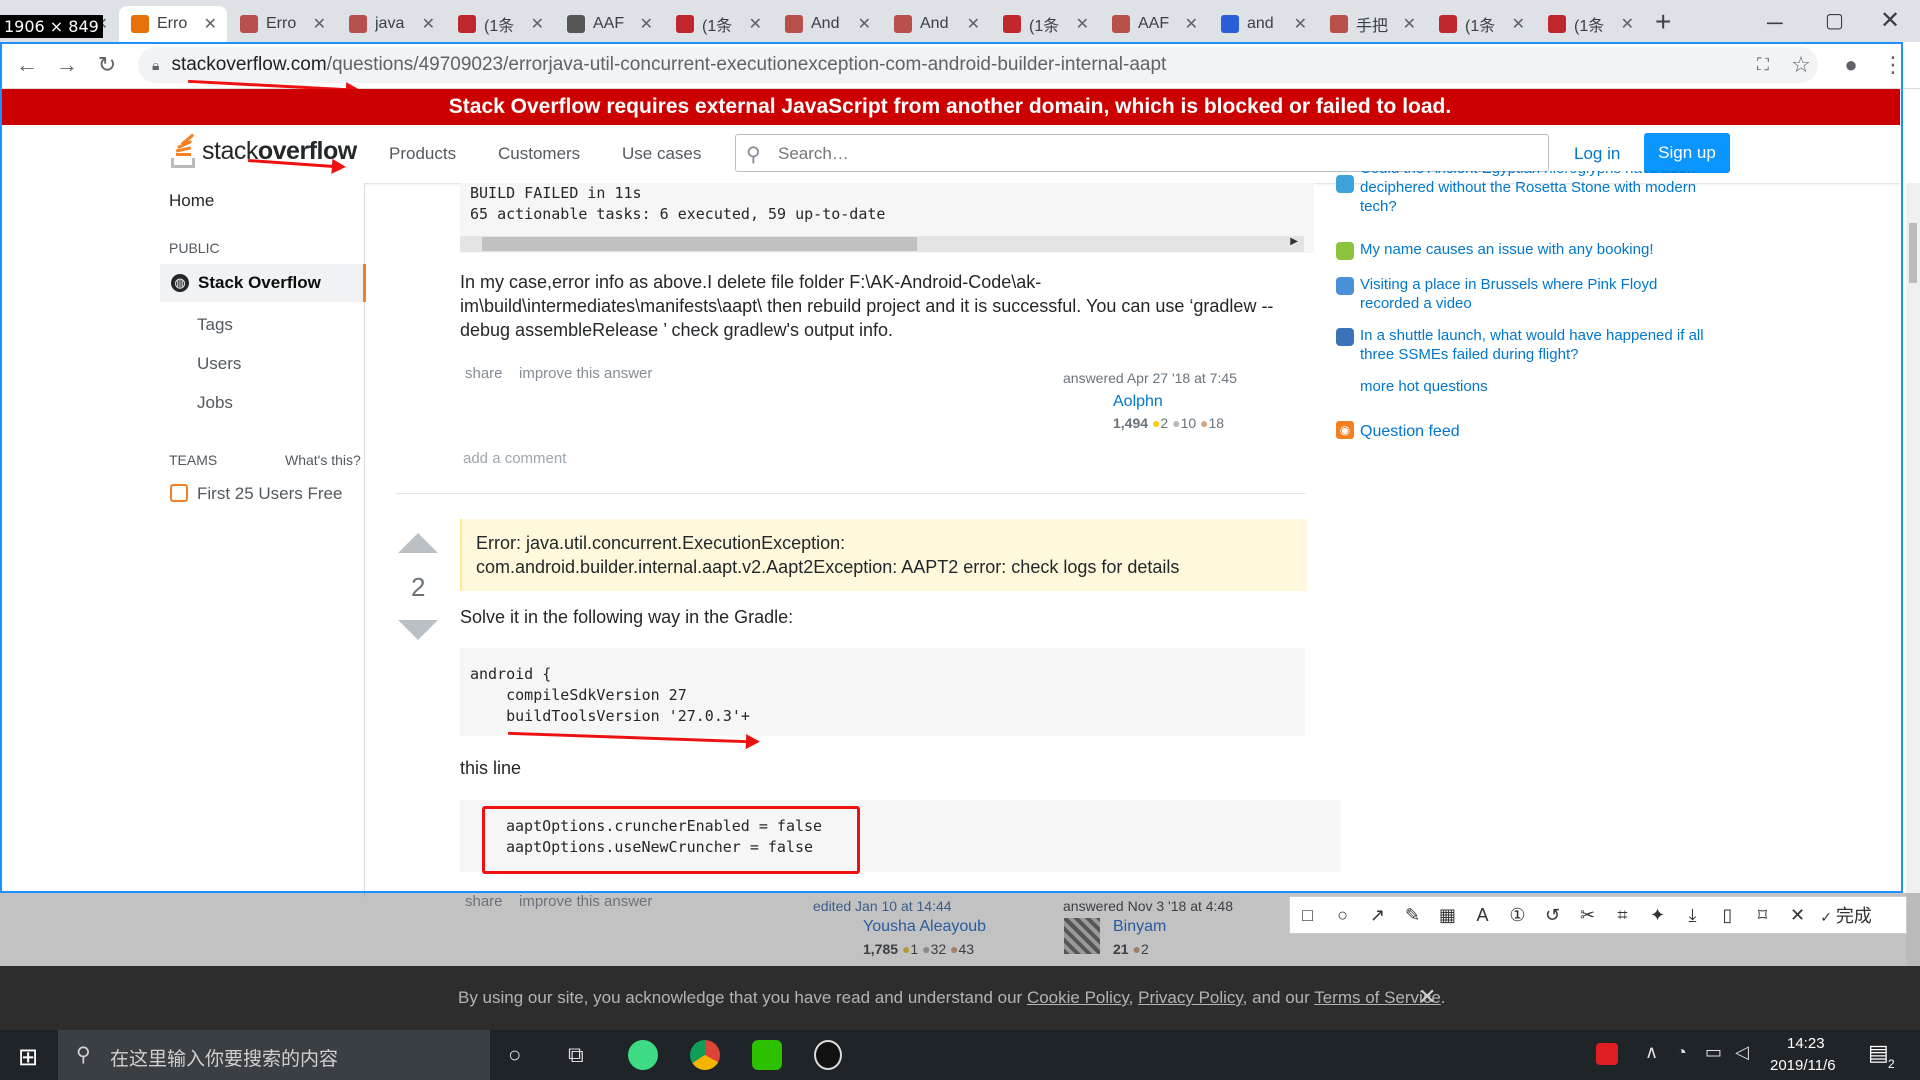  I want to click on maximize-button: ▢, so click(1834, 20).